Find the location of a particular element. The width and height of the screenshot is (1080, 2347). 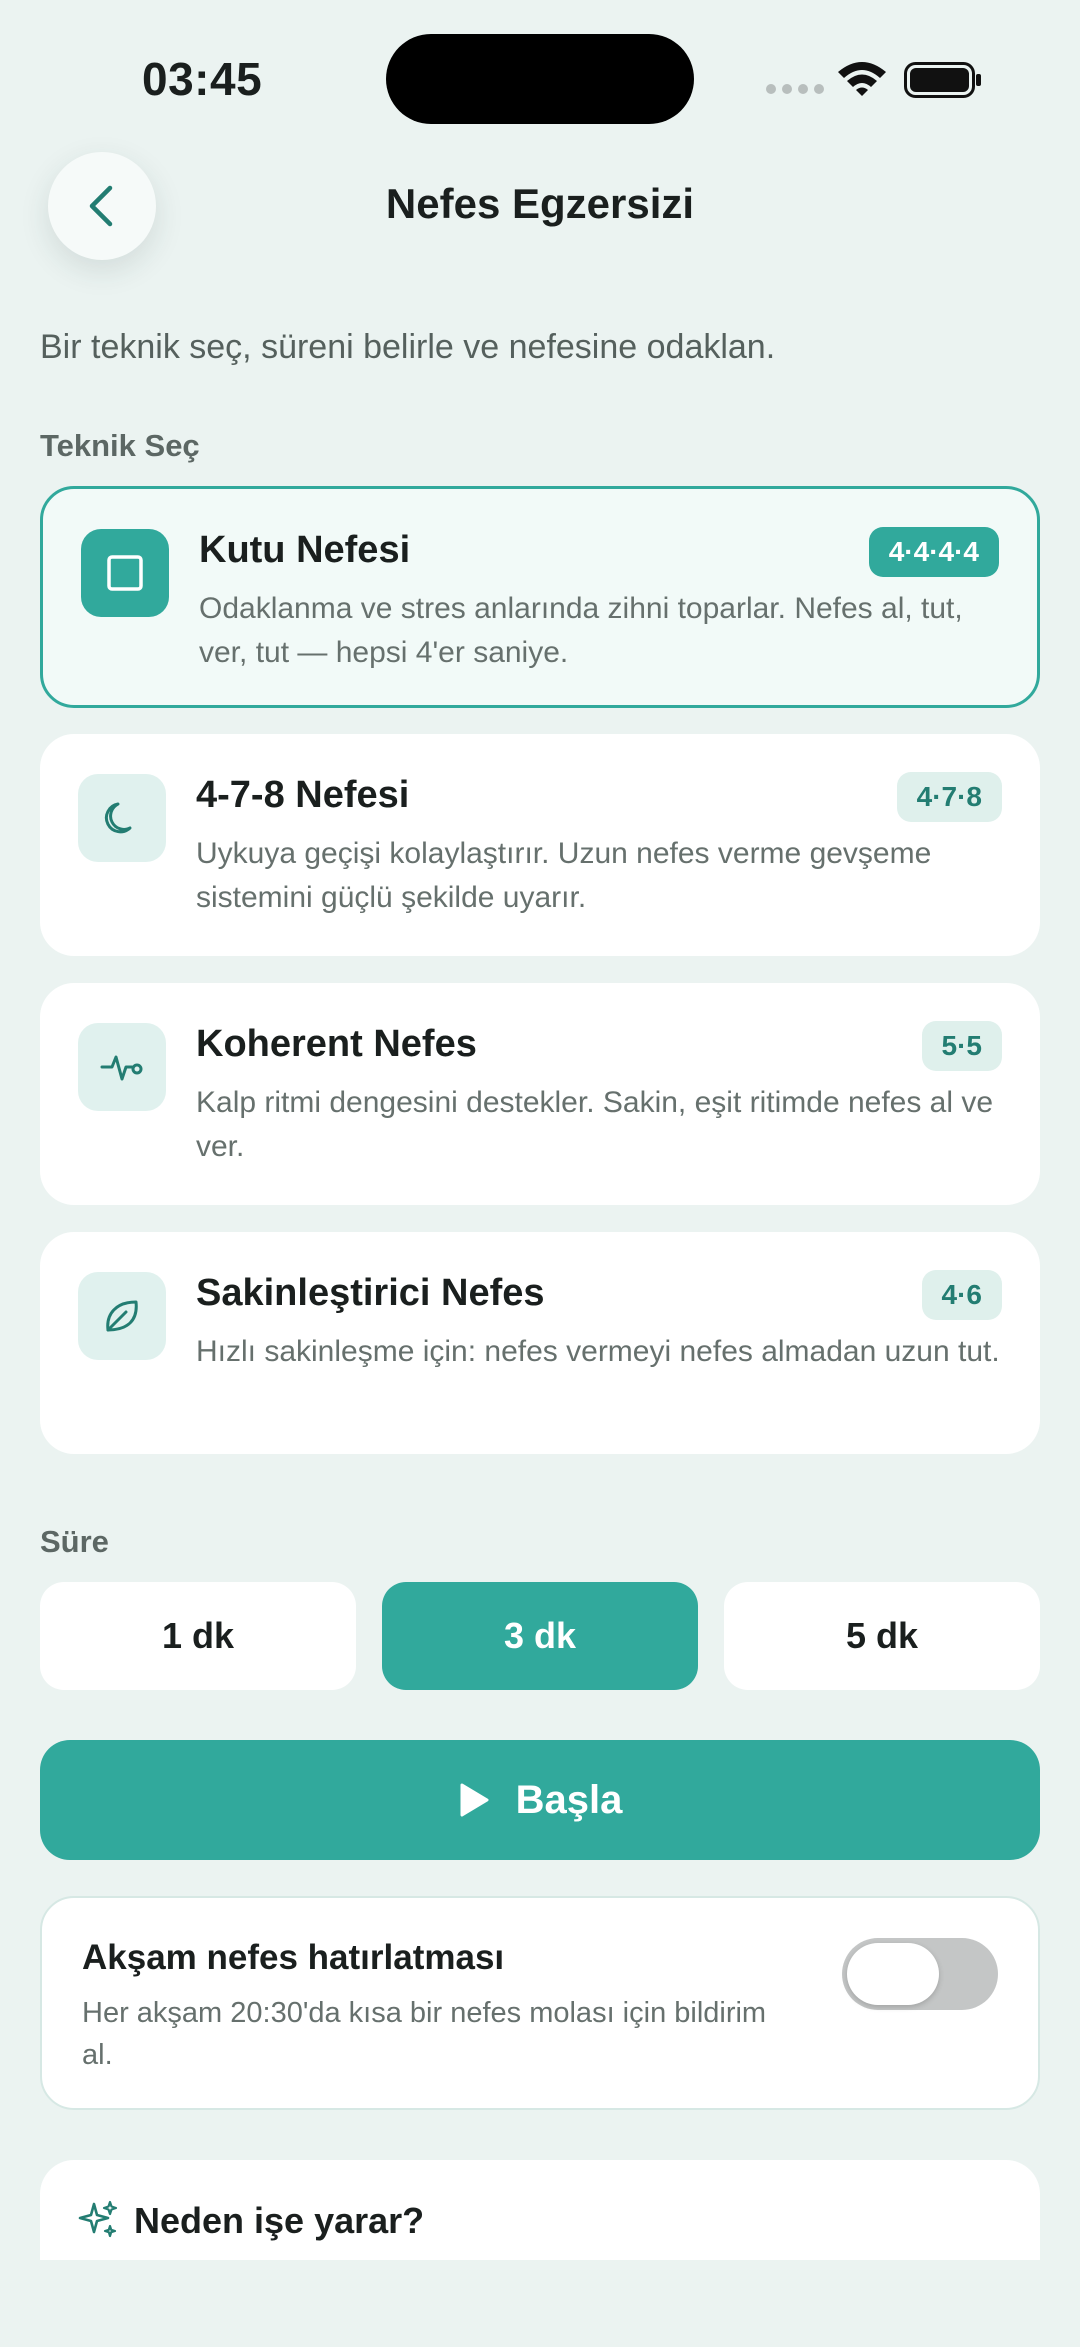

technique-pattern-badge: 4·6 is located at coordinates (961, 1295).